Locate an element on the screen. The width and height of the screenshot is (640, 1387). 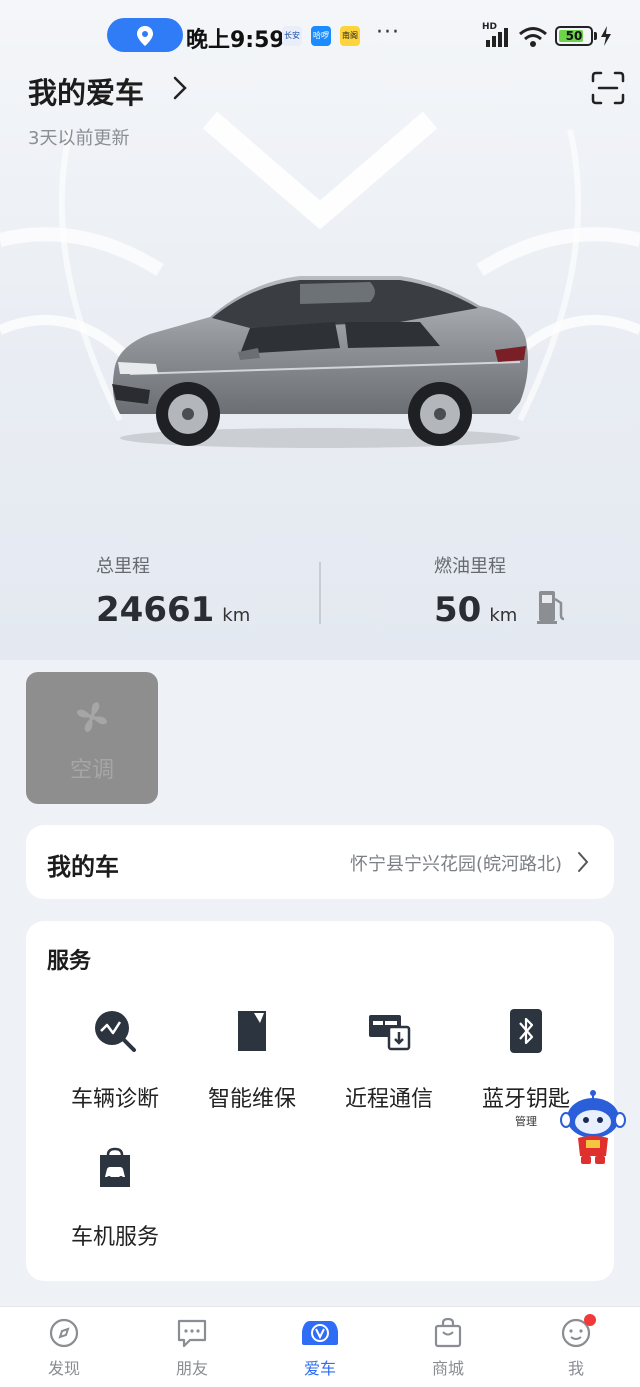
page-title: 我的爱车 is located at coordinates (86, 91).